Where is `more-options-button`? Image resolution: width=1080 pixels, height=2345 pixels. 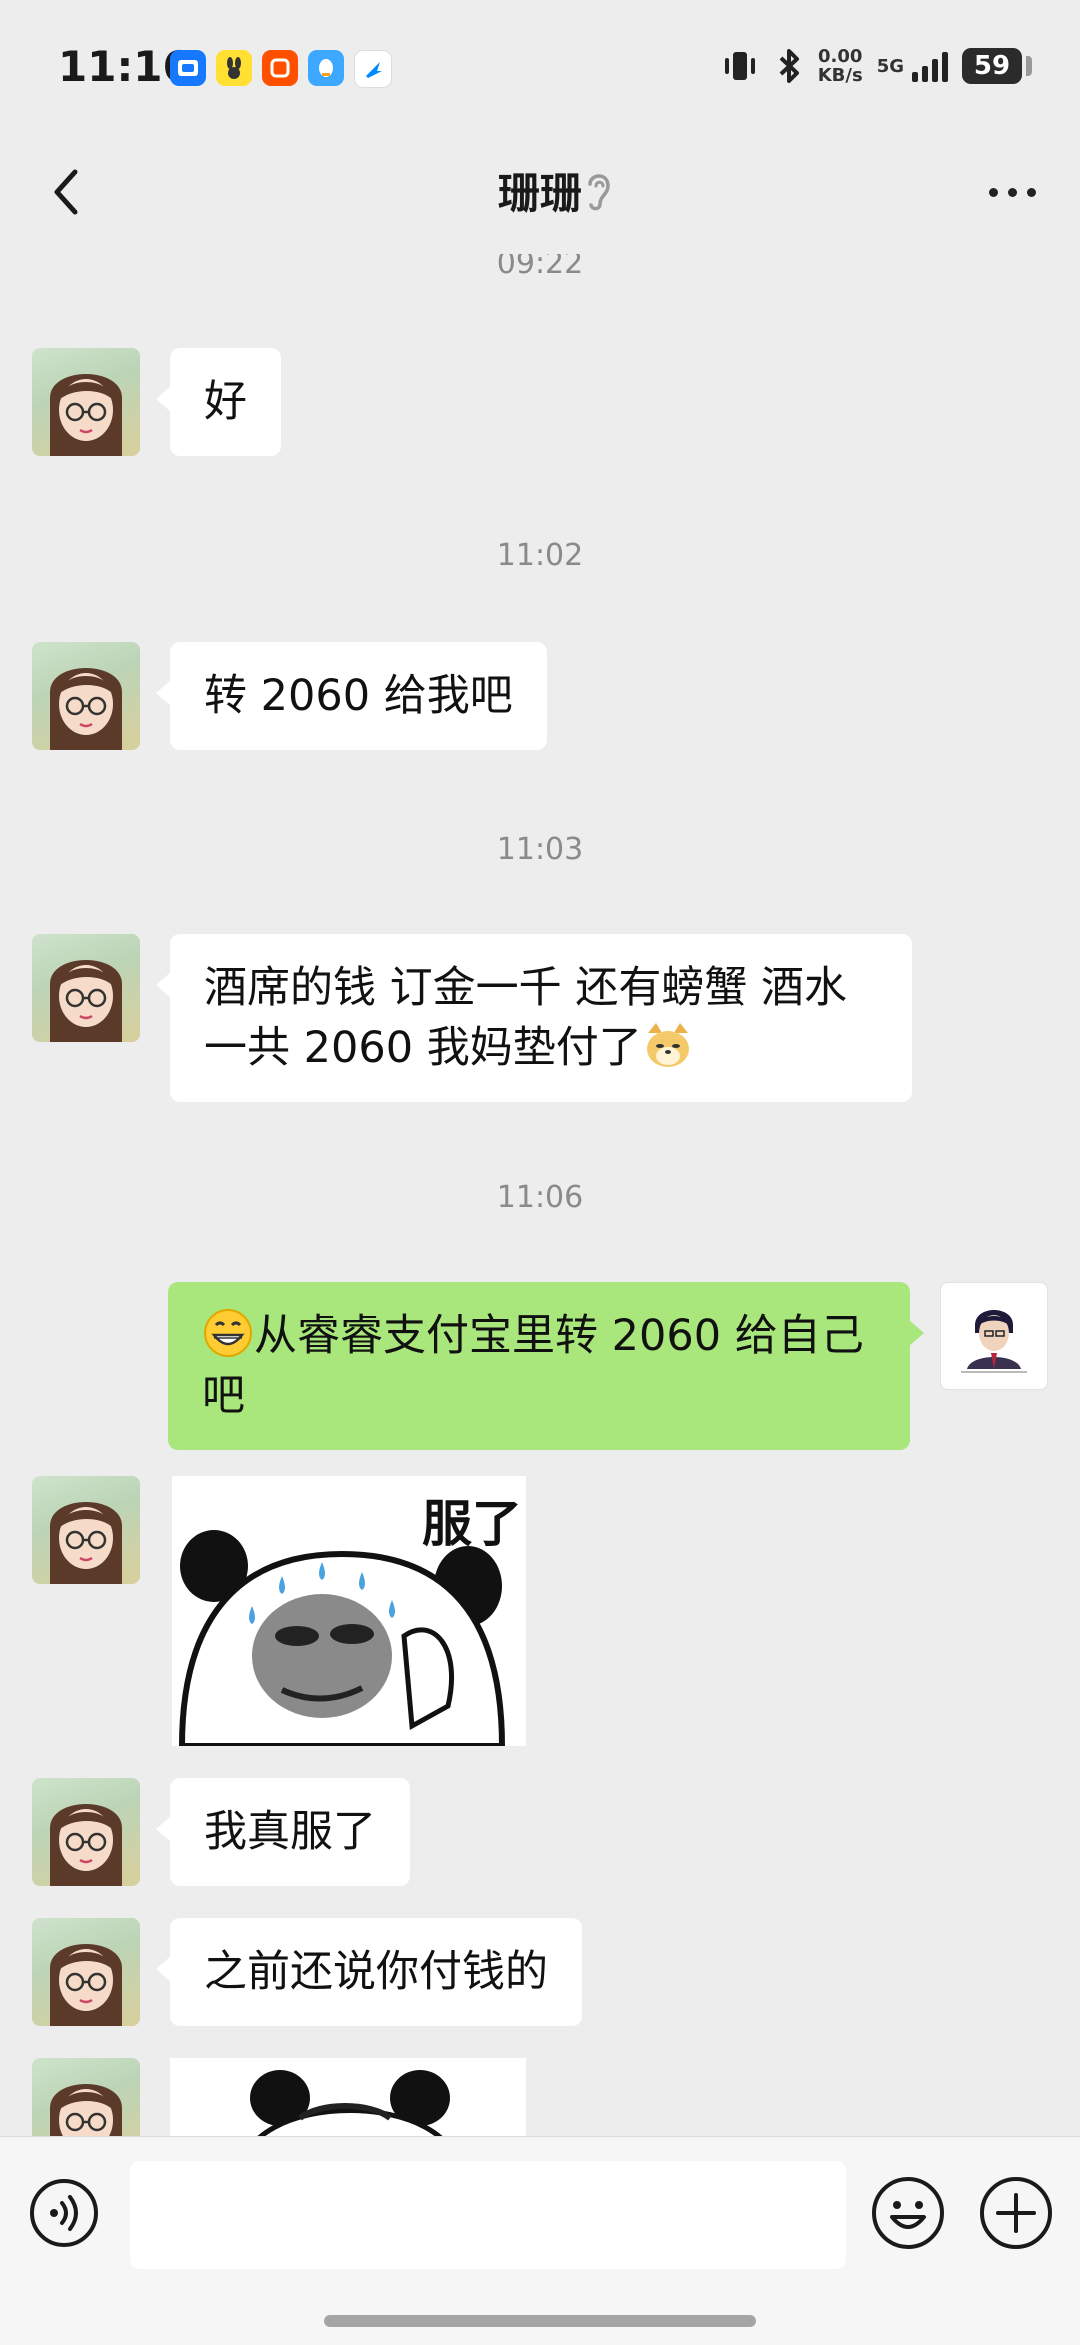
more-options-button is located at coordinates (1012, 192).